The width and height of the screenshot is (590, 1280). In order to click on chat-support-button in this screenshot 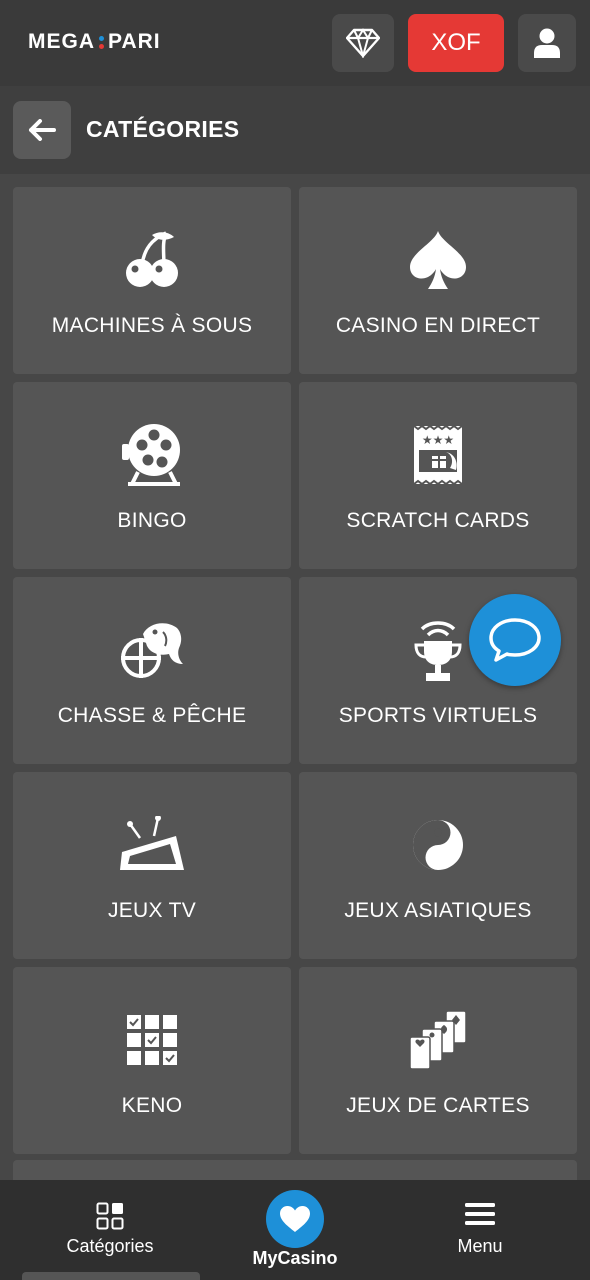, I will do `click(515, 640)`.